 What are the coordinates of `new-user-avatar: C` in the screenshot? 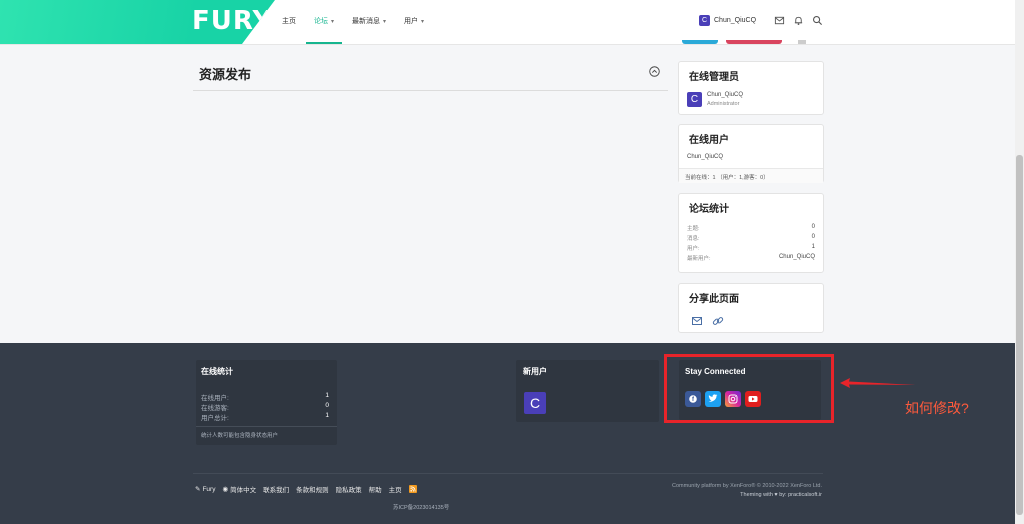 It's located at (535, 403).